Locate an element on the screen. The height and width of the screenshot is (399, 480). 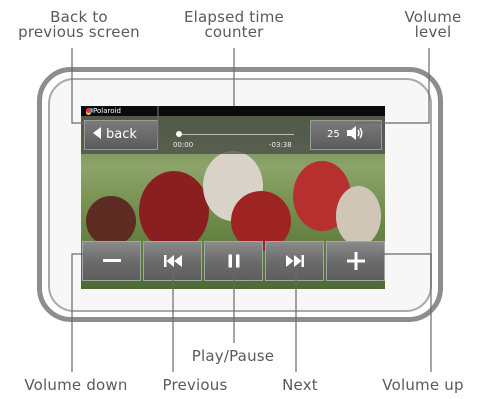
callout-next: Next is located at coordinates (300, 385).